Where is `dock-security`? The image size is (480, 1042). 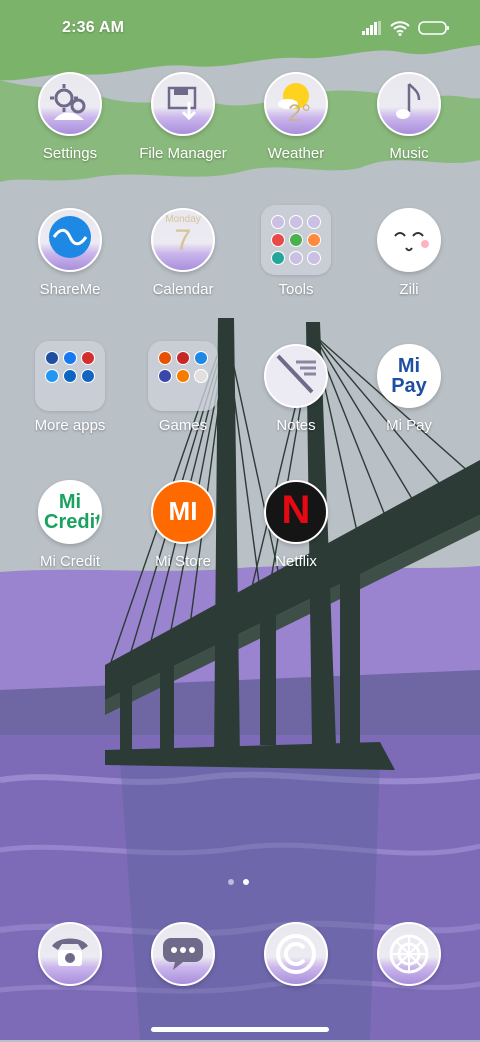 dock-security is located at coordinates (409, 982).